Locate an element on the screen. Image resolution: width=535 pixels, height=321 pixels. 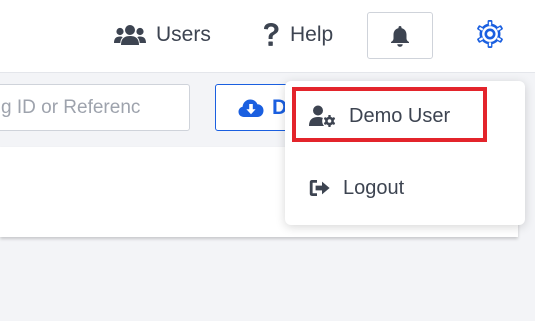
nav-help-label: Help is located at coordinates (312, 34).